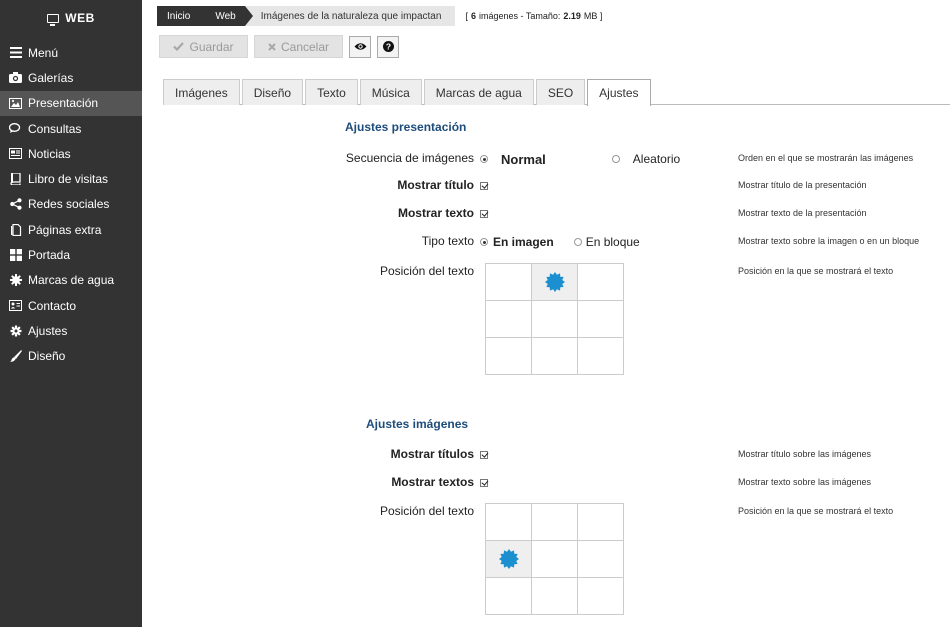 The width and height of the screenshot is (950, 627). I want to click on show-text-checkbox, so click(484, 214).